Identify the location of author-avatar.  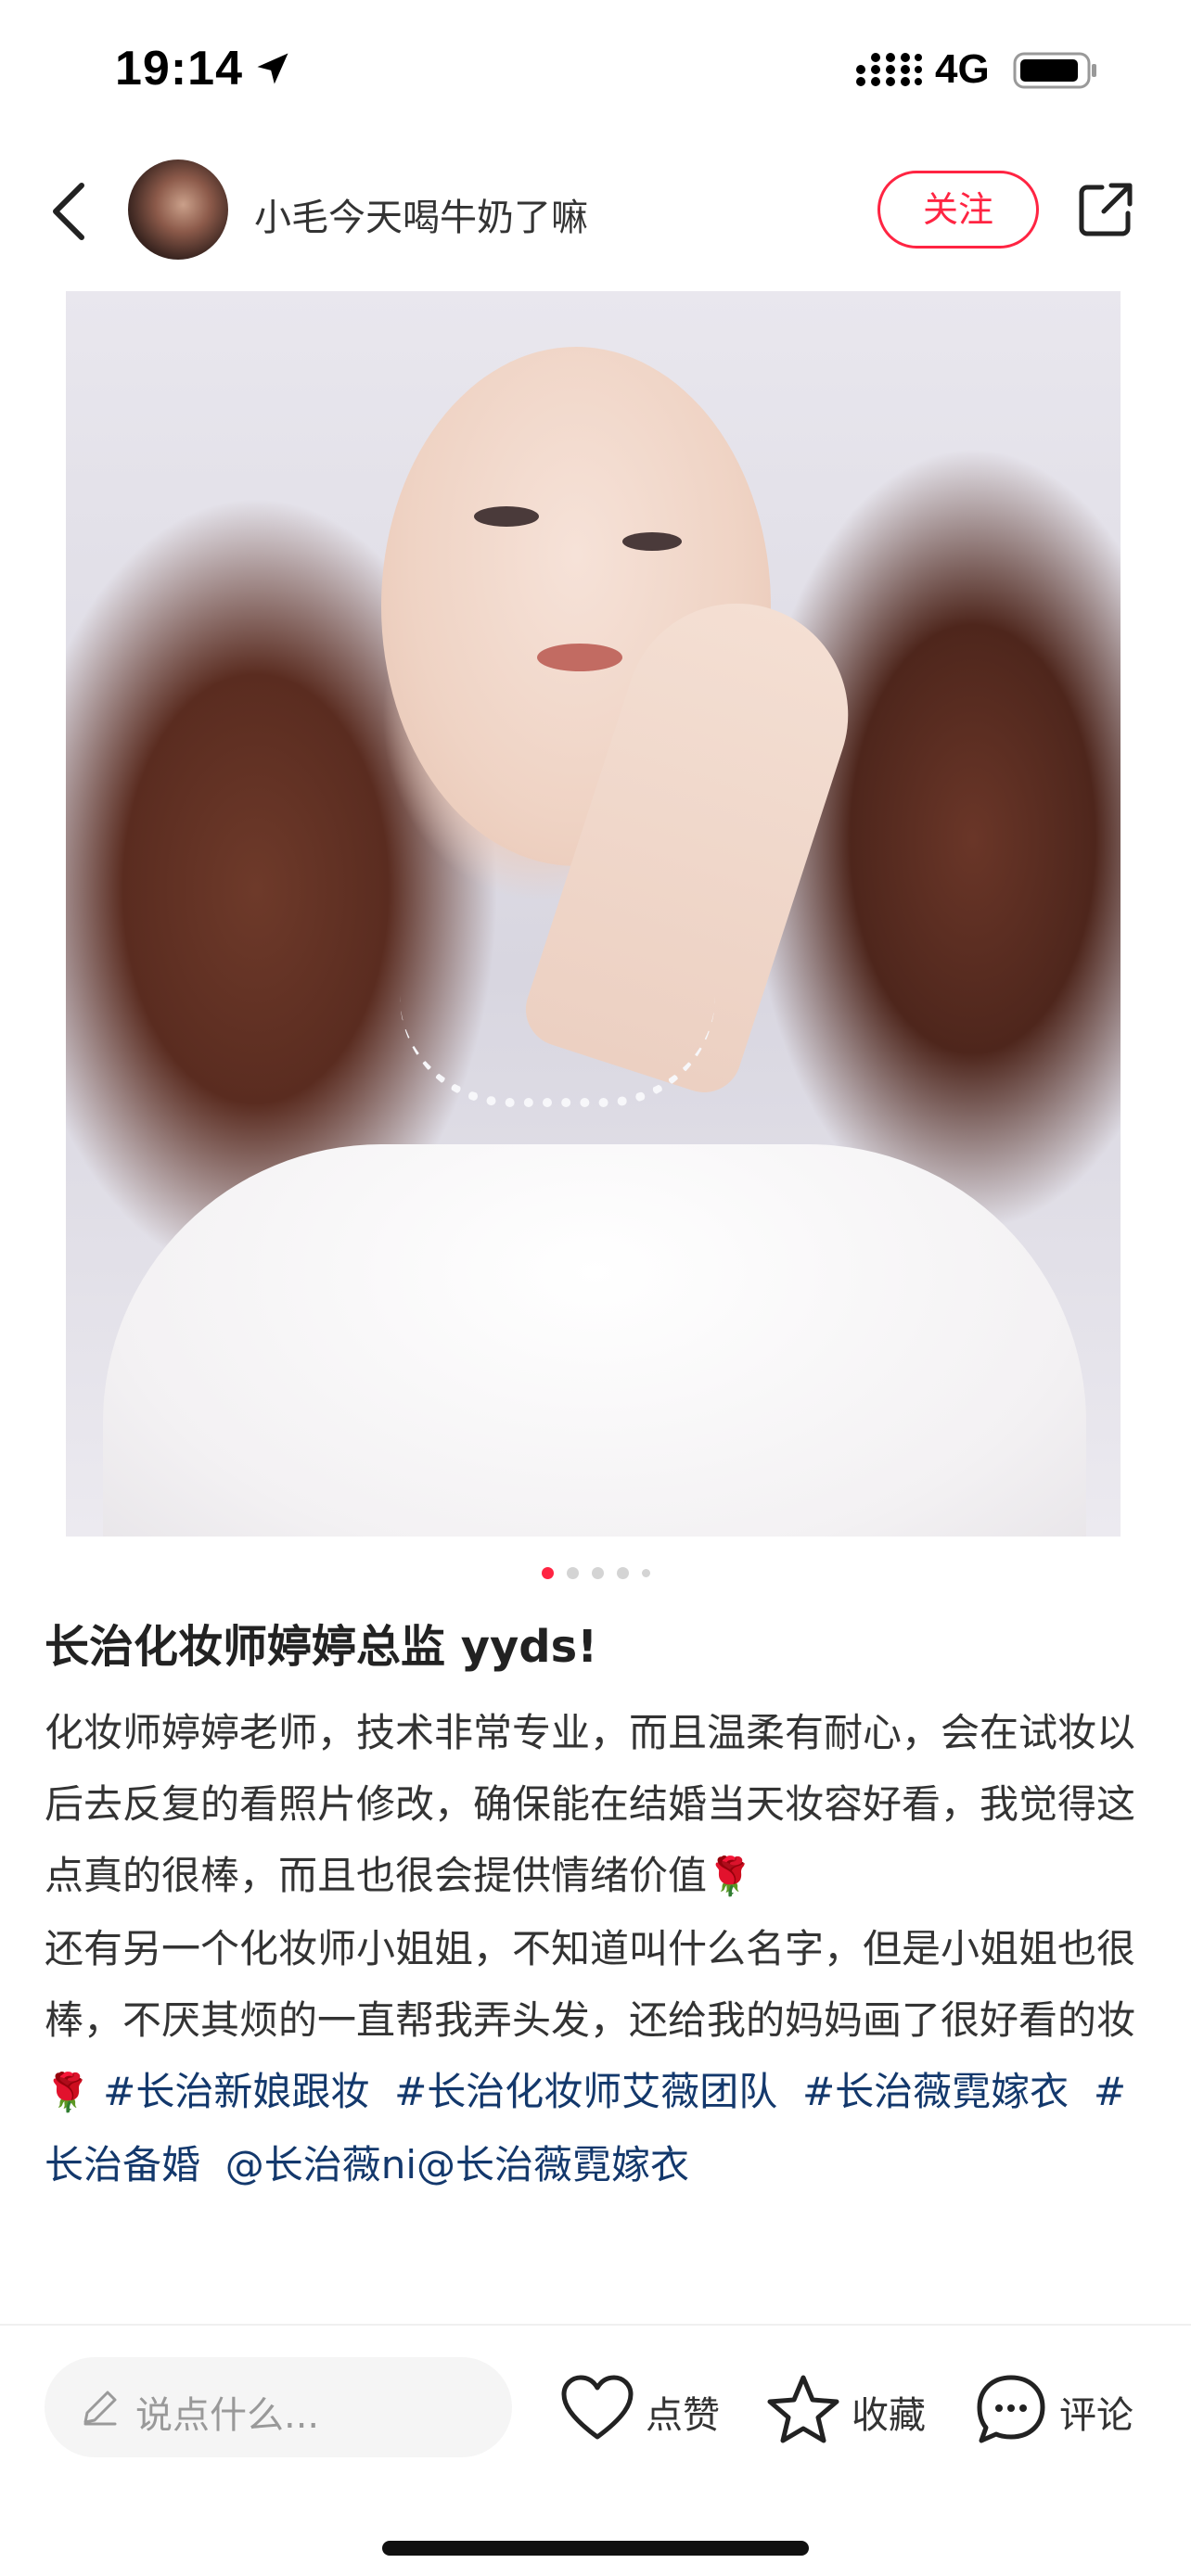
(178, 209).